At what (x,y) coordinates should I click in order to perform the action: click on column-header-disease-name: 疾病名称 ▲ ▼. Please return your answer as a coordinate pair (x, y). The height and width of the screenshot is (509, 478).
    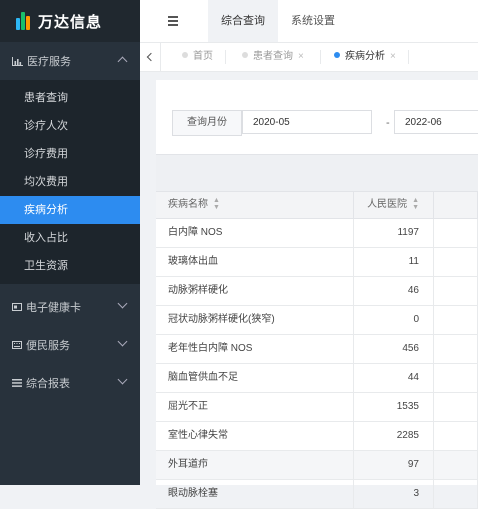
    Looking at the image, I should click on (255, 205).